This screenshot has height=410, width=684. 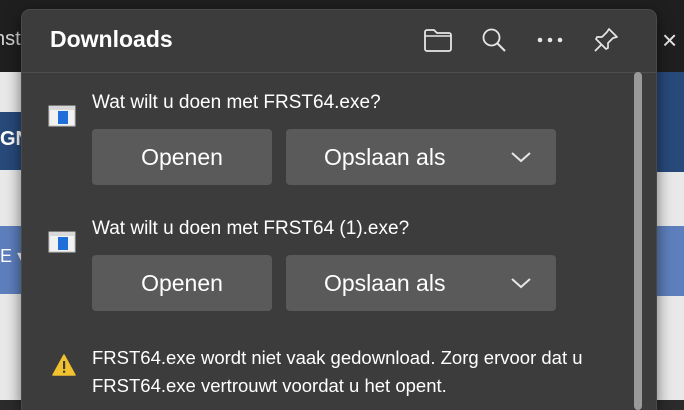 I want to click on scrollbar, so click(x=639, y=241).